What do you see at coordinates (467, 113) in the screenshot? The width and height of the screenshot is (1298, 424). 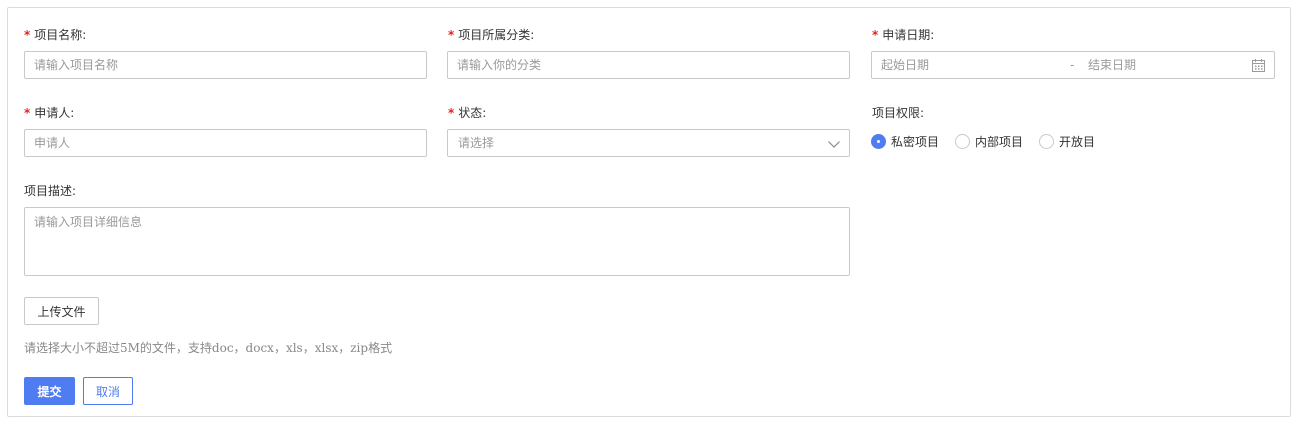 I see `status-label: * 状态:` at bounding box center [467, 113].